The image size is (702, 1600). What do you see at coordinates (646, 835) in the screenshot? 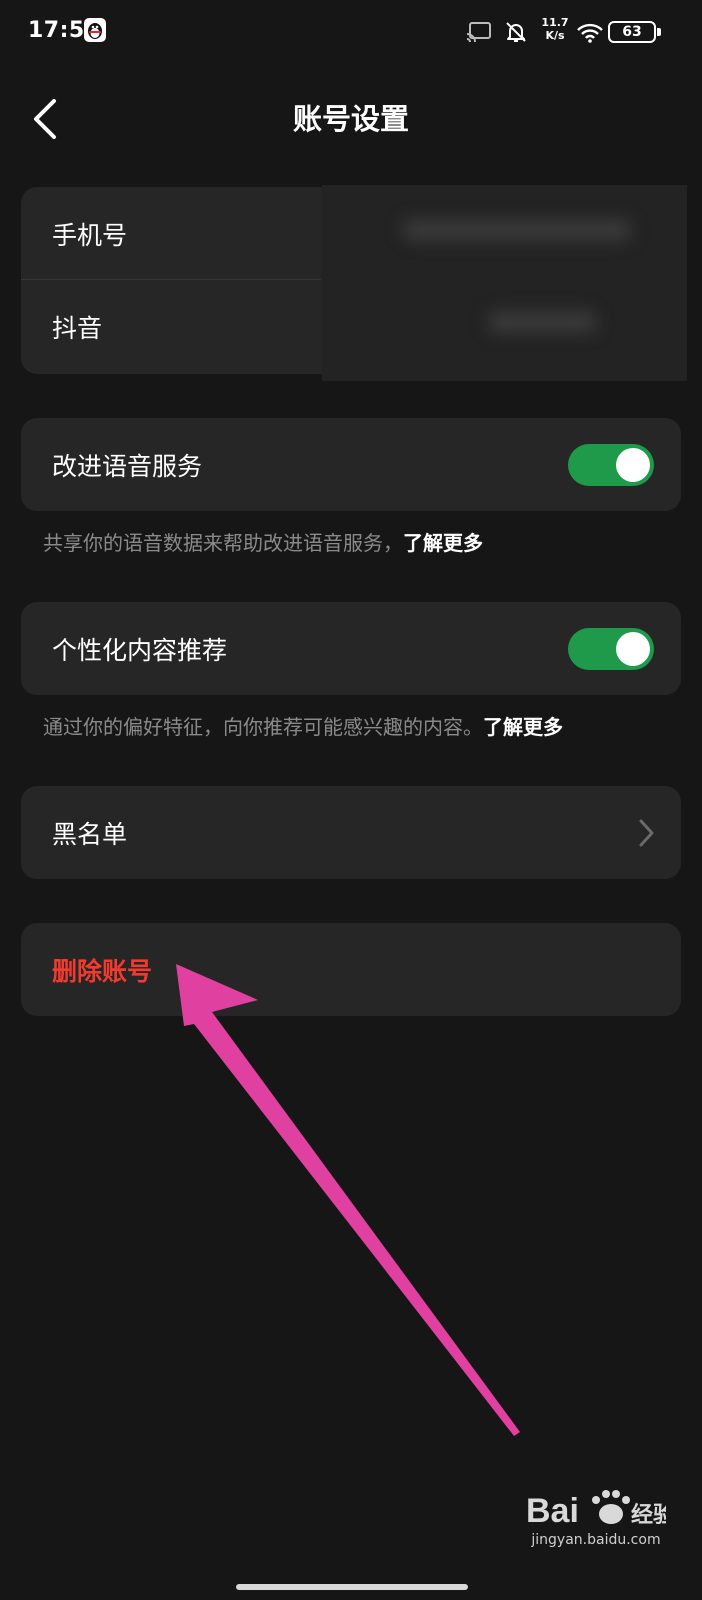
I see `chevron-right-icon` at bounding box center [646, 835].